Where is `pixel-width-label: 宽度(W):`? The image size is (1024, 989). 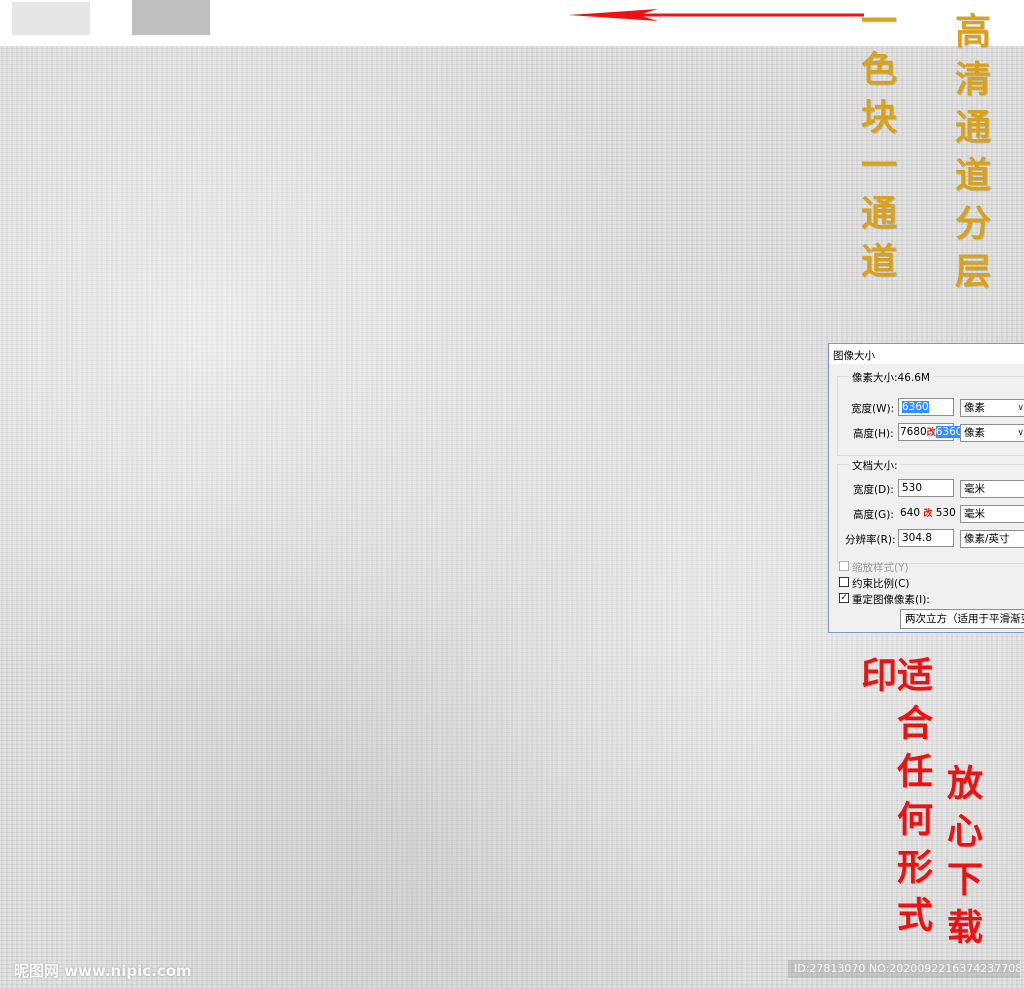
pixel-width-label: 宽度(W): is located at coordinates (873, 409).